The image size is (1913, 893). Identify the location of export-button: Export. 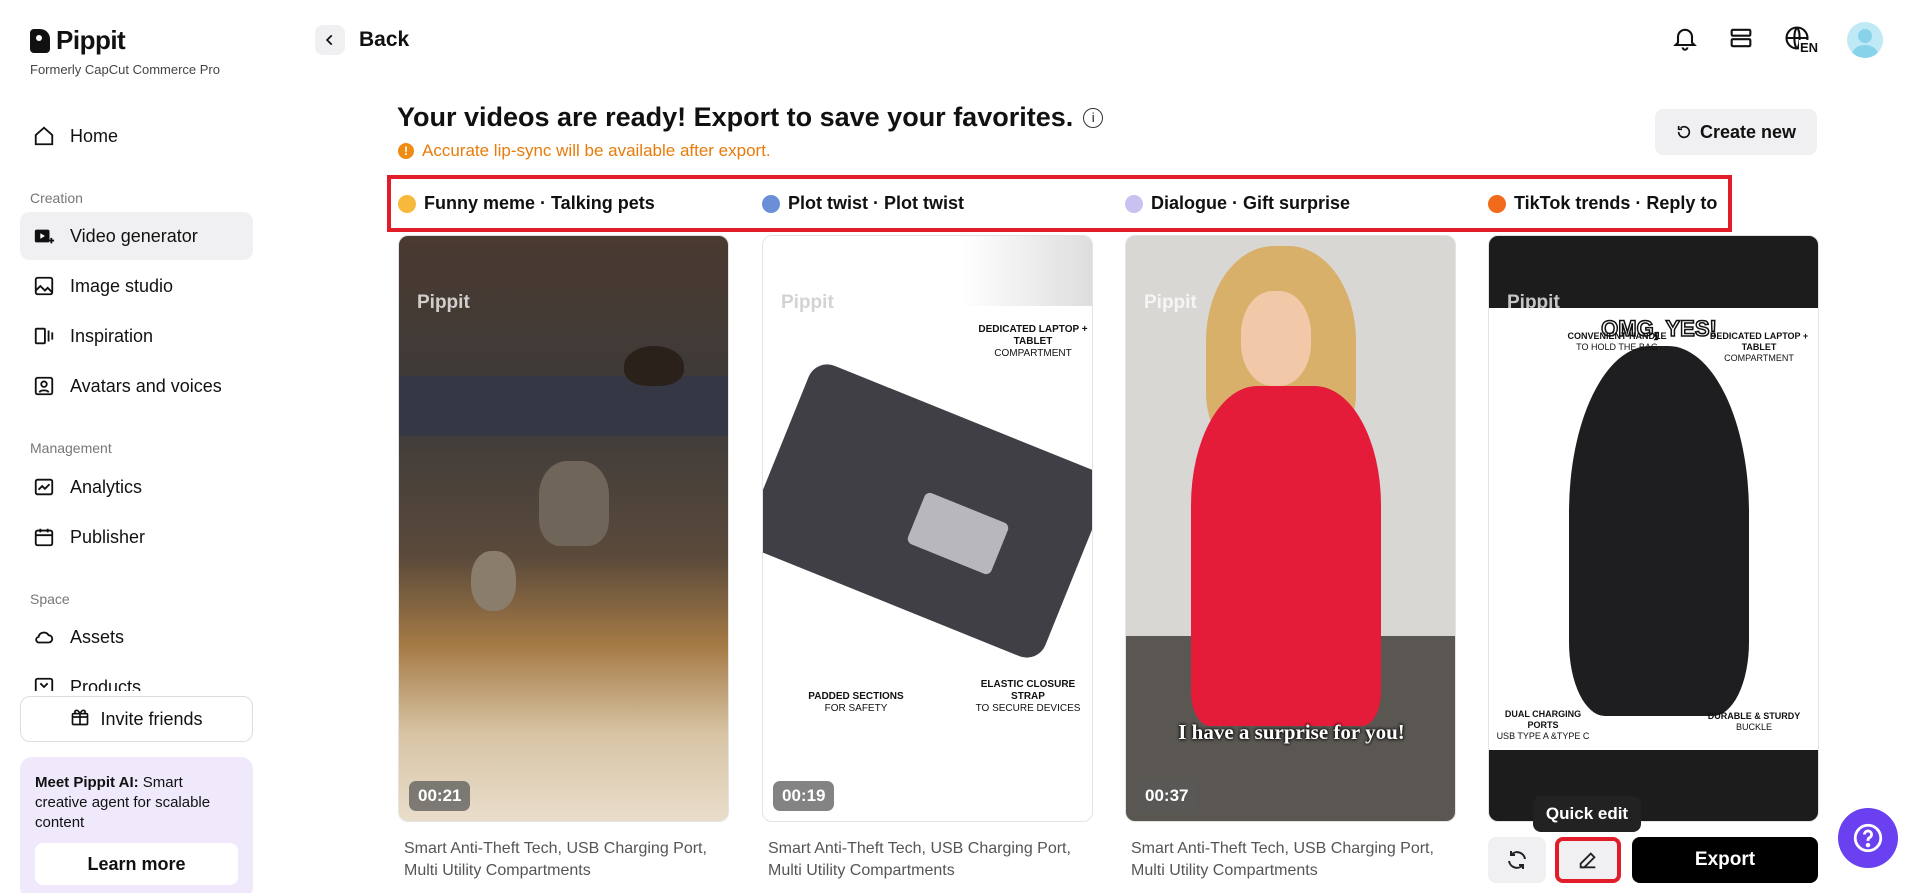
(1725, 860).